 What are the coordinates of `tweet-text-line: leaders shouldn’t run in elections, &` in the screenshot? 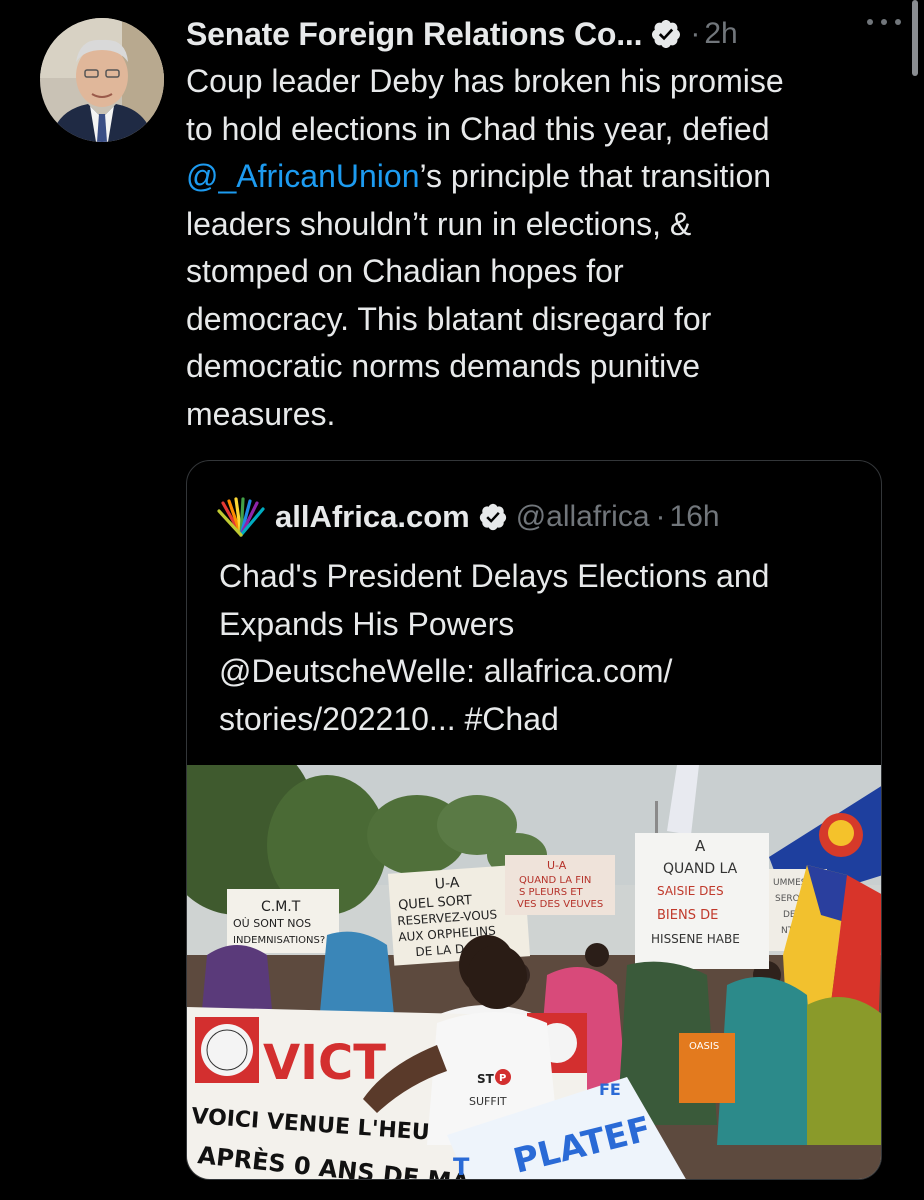 It's located at (439, 223).